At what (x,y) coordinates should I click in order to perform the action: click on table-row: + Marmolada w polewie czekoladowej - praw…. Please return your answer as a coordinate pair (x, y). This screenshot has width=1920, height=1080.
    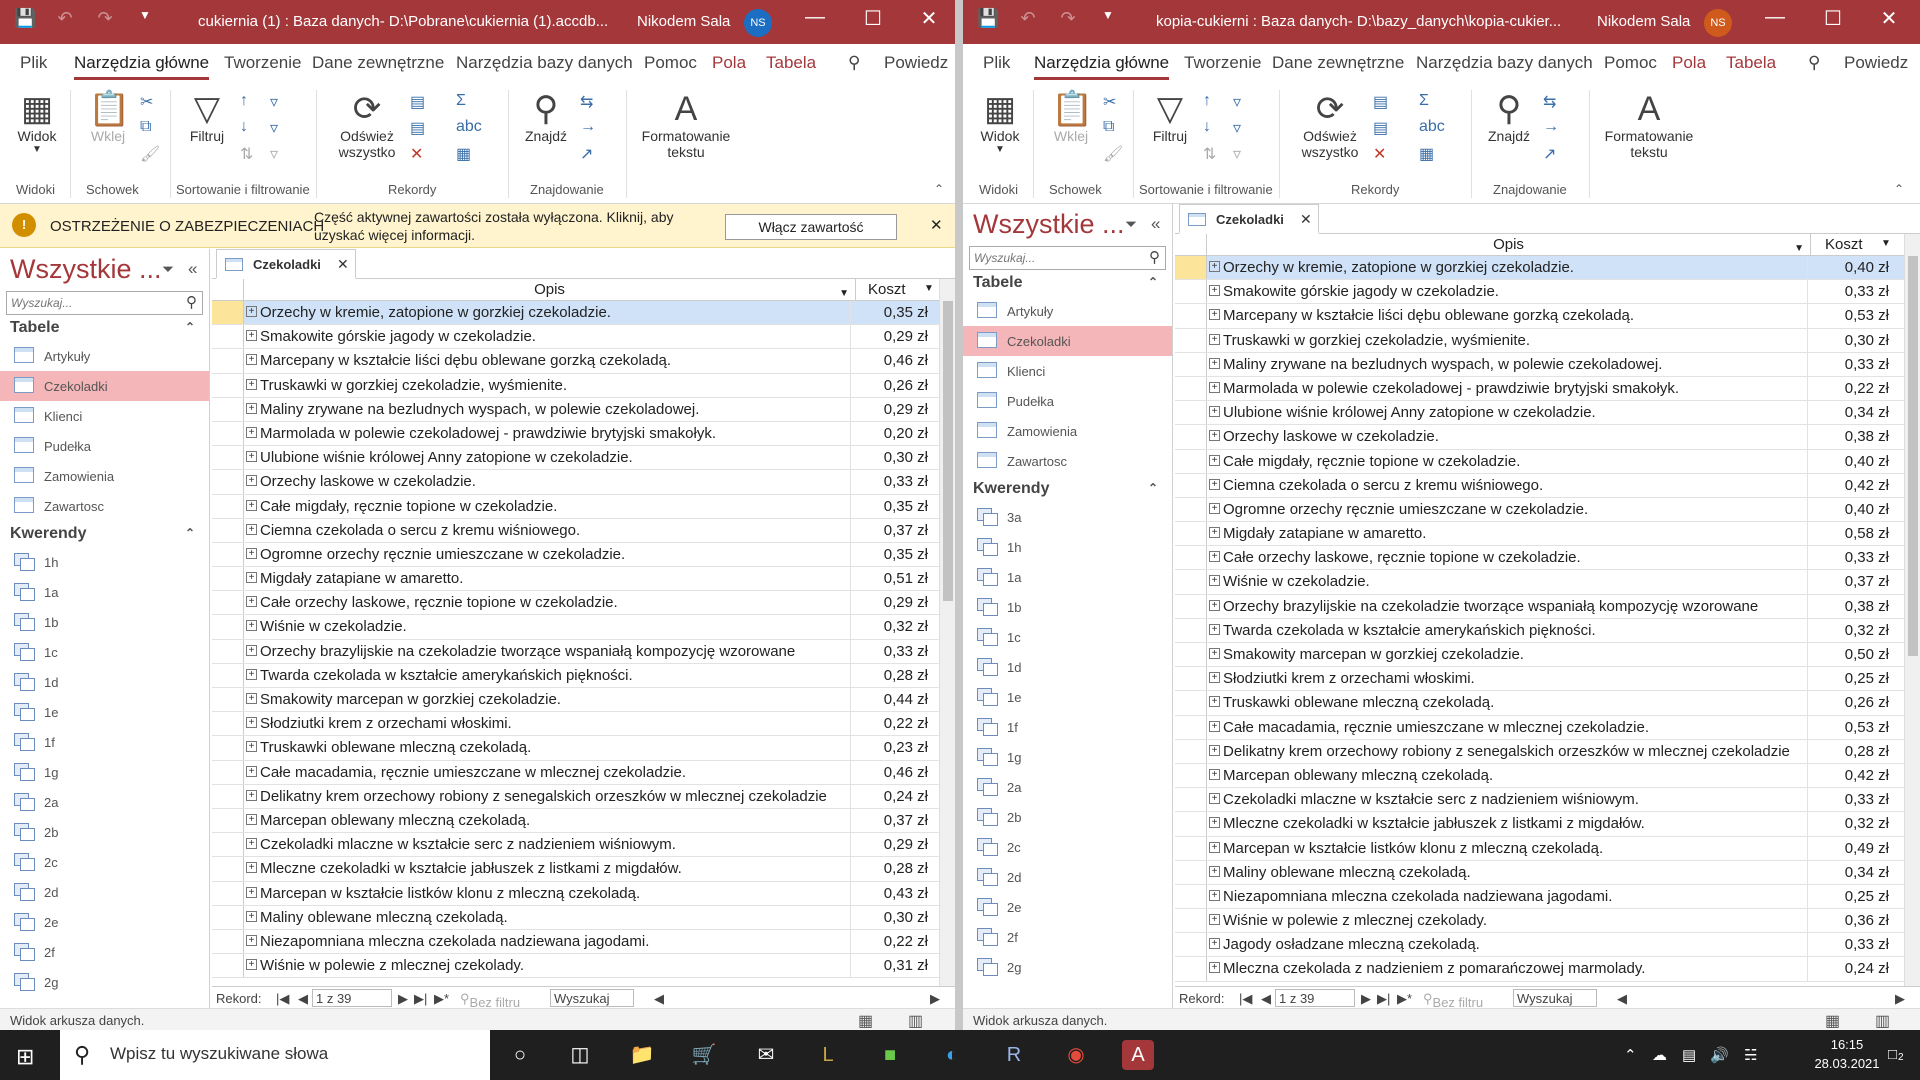
    Looking at the image, I should click on (583, 434).